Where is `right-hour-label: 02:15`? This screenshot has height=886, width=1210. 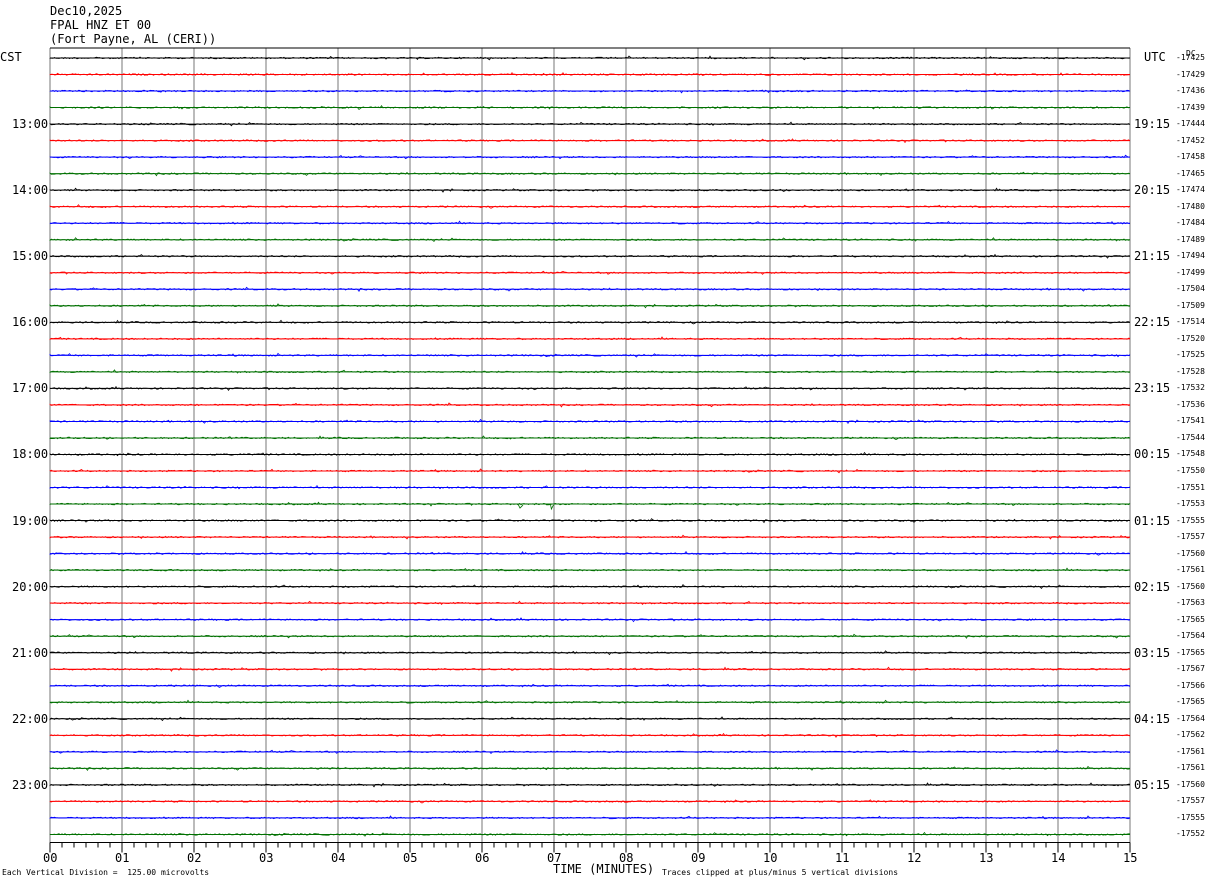
right-hour-label: 02:15 is located at coordinates (1152, 586).